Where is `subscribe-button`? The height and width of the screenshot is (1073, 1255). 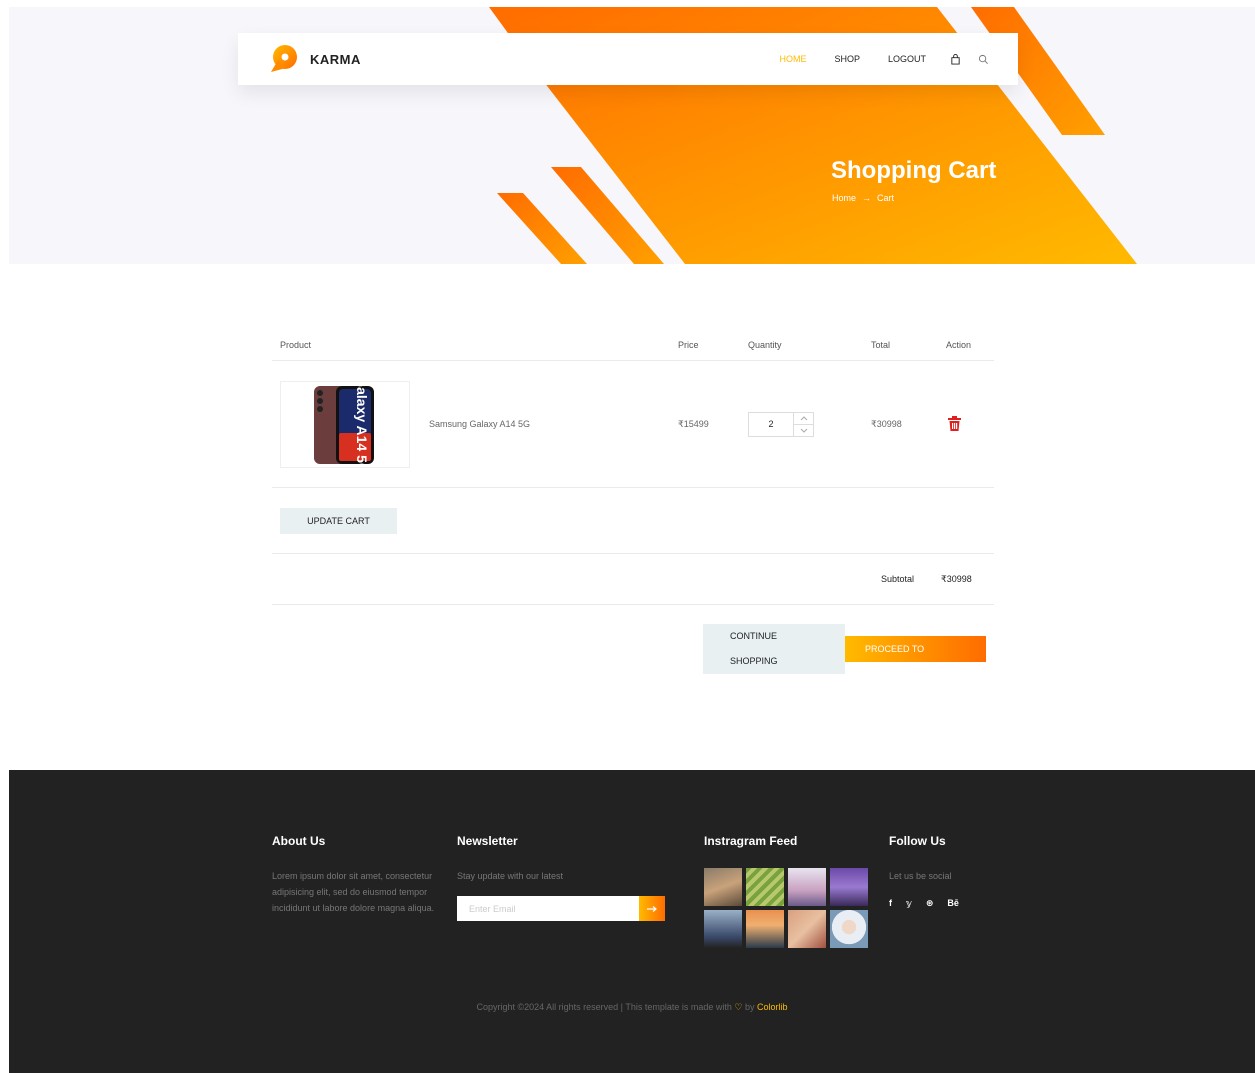
subscribe-button is located at coordinates (652, 908).